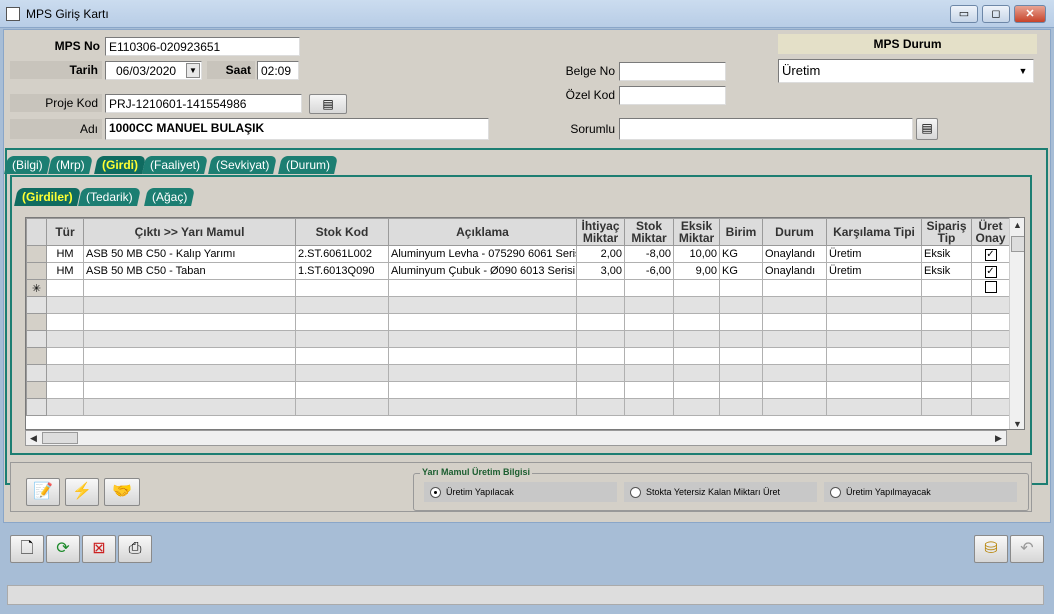  What do you see at coordinates (60, 438) in the screenshot?
I see `hscroll-thumb` at bounding box center [60, 438].